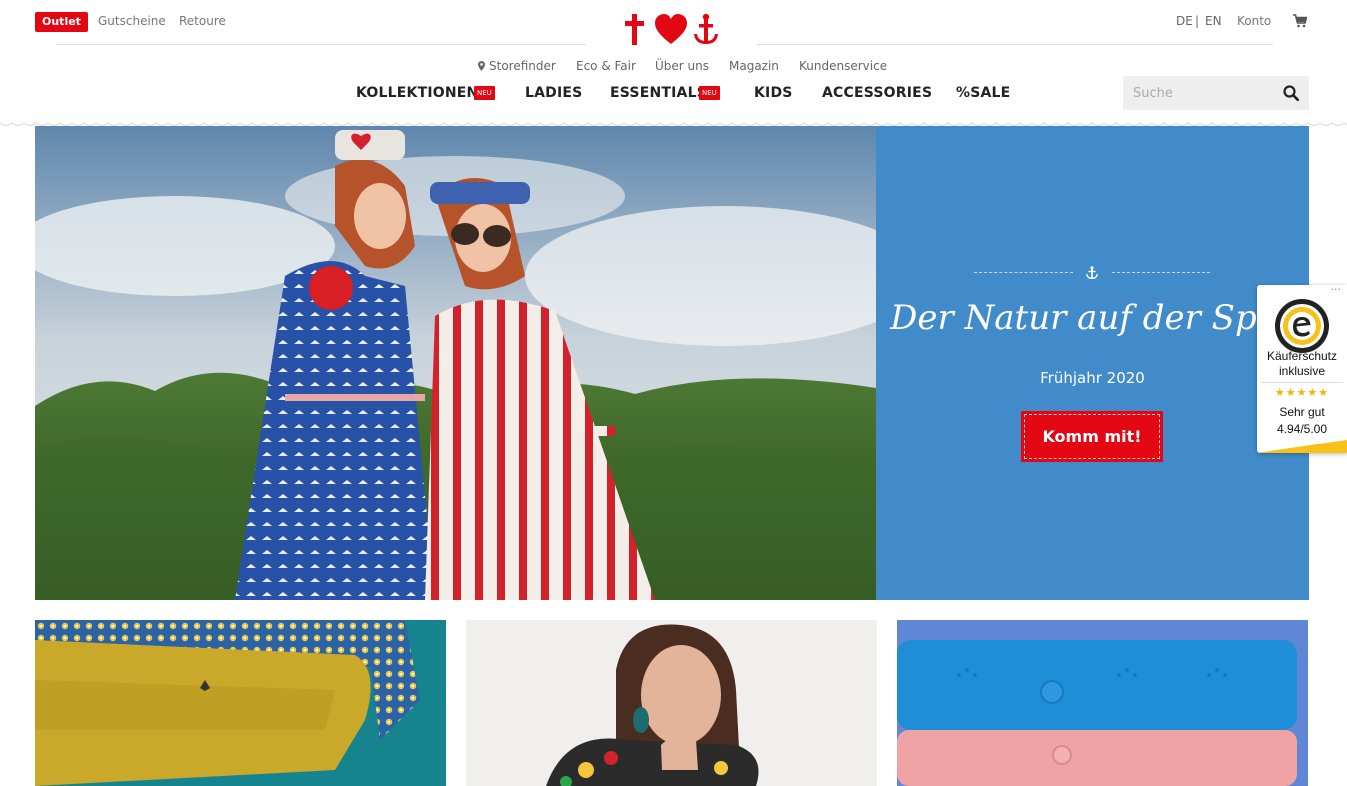 The image size is (1347, 786). I want to click on storefinder-label: Storefinder, so click(522, 66).